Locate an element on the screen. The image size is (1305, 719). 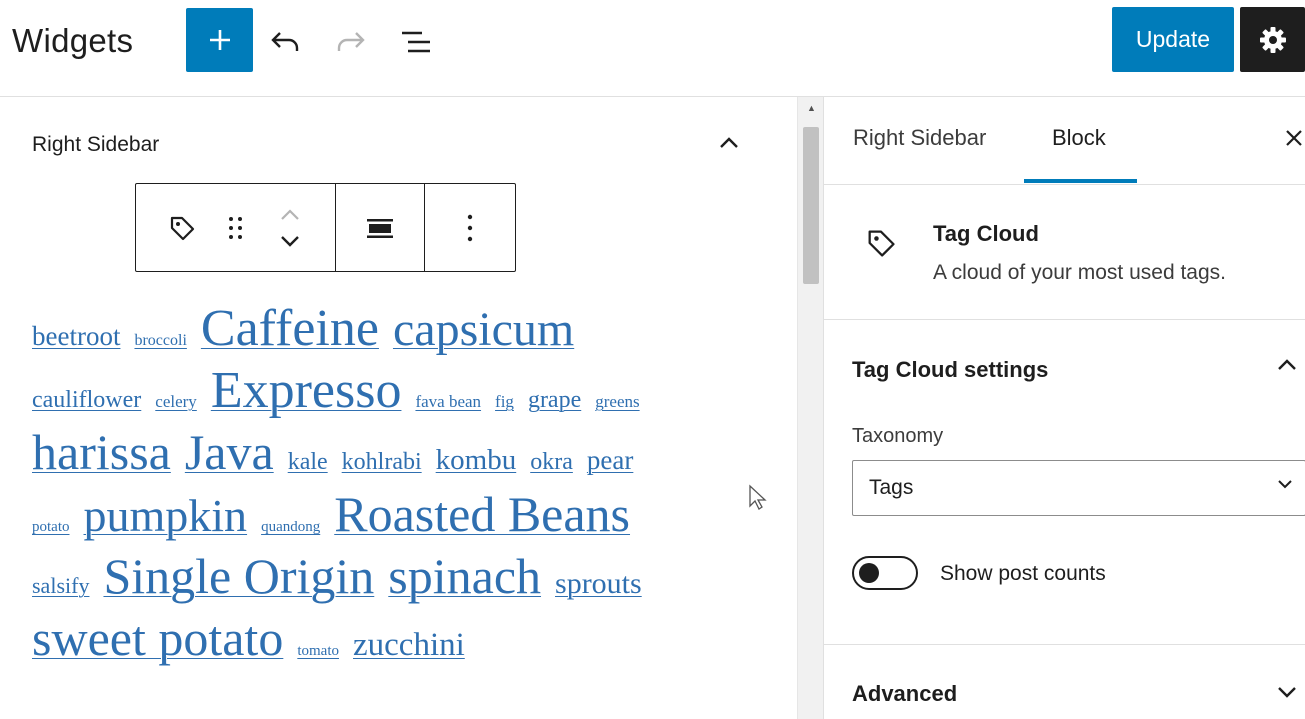
tag-link: kombu is located at coordinates (476, 460).